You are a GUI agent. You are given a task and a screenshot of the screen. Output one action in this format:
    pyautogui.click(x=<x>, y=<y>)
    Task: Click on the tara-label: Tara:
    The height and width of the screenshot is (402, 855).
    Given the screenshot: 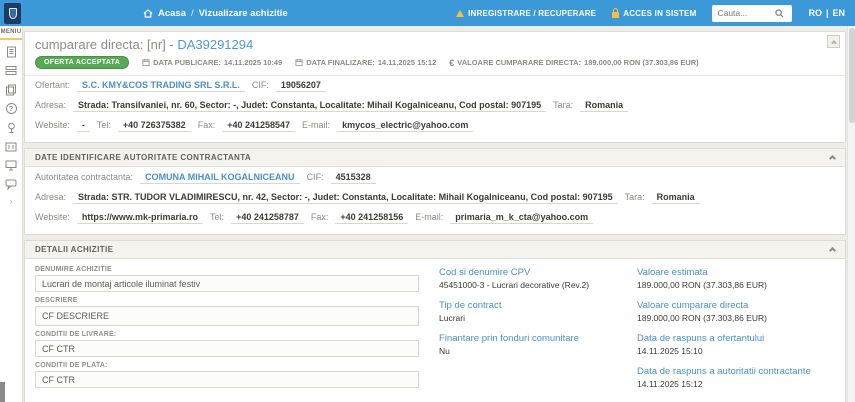 What is the action you would take?
    pyautogui.click(x=563, y=105)
    